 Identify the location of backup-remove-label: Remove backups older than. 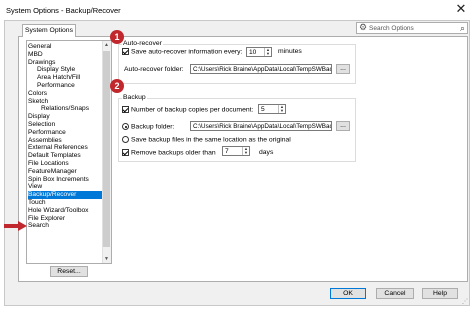
(173, 153).